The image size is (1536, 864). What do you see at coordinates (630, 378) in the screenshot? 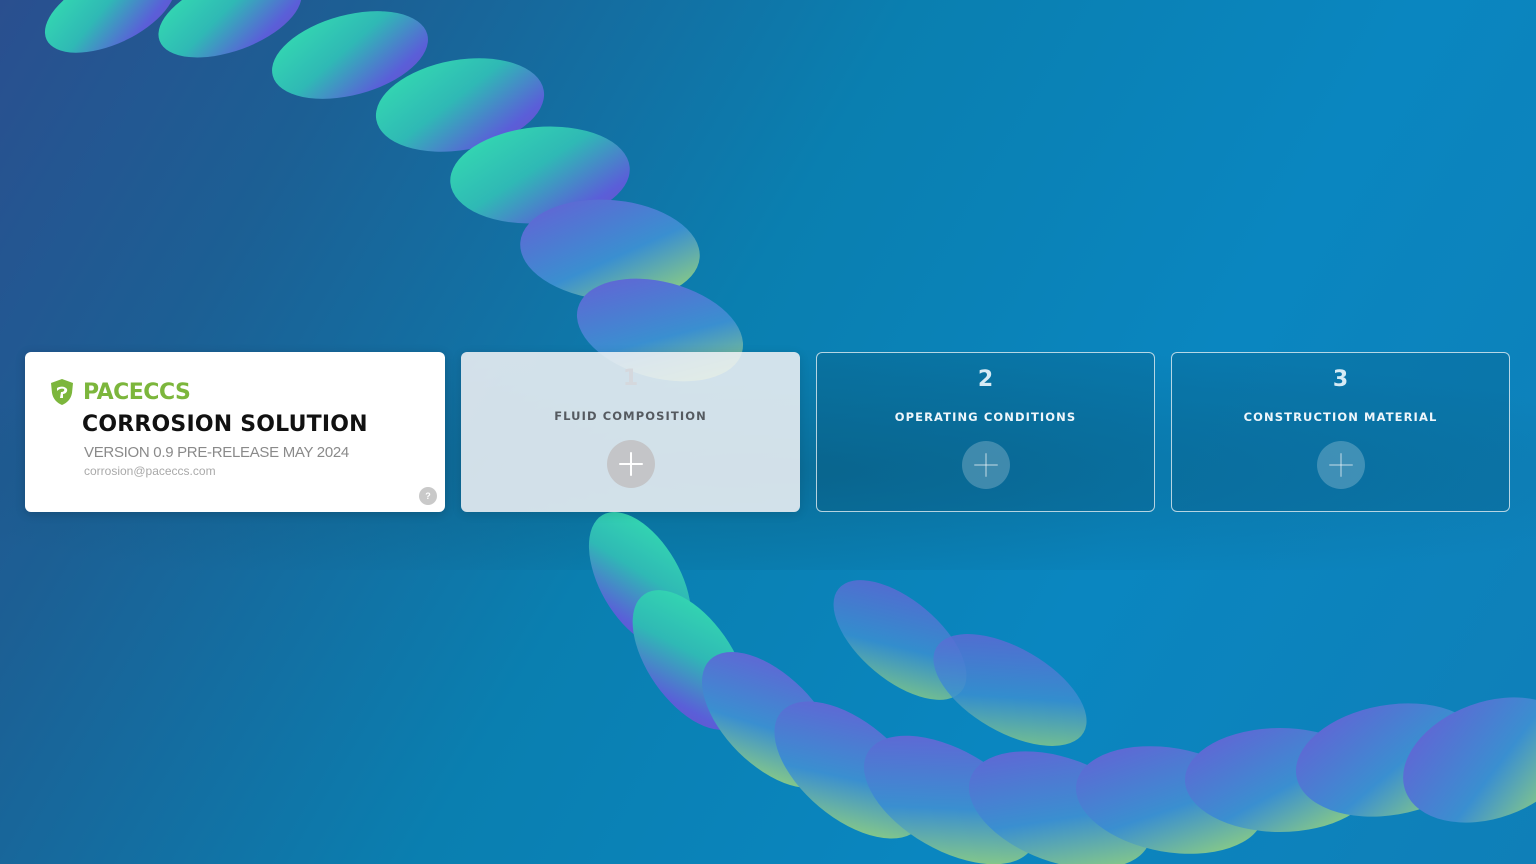
I see `step-number: 1` at bounding box center [630, 378].